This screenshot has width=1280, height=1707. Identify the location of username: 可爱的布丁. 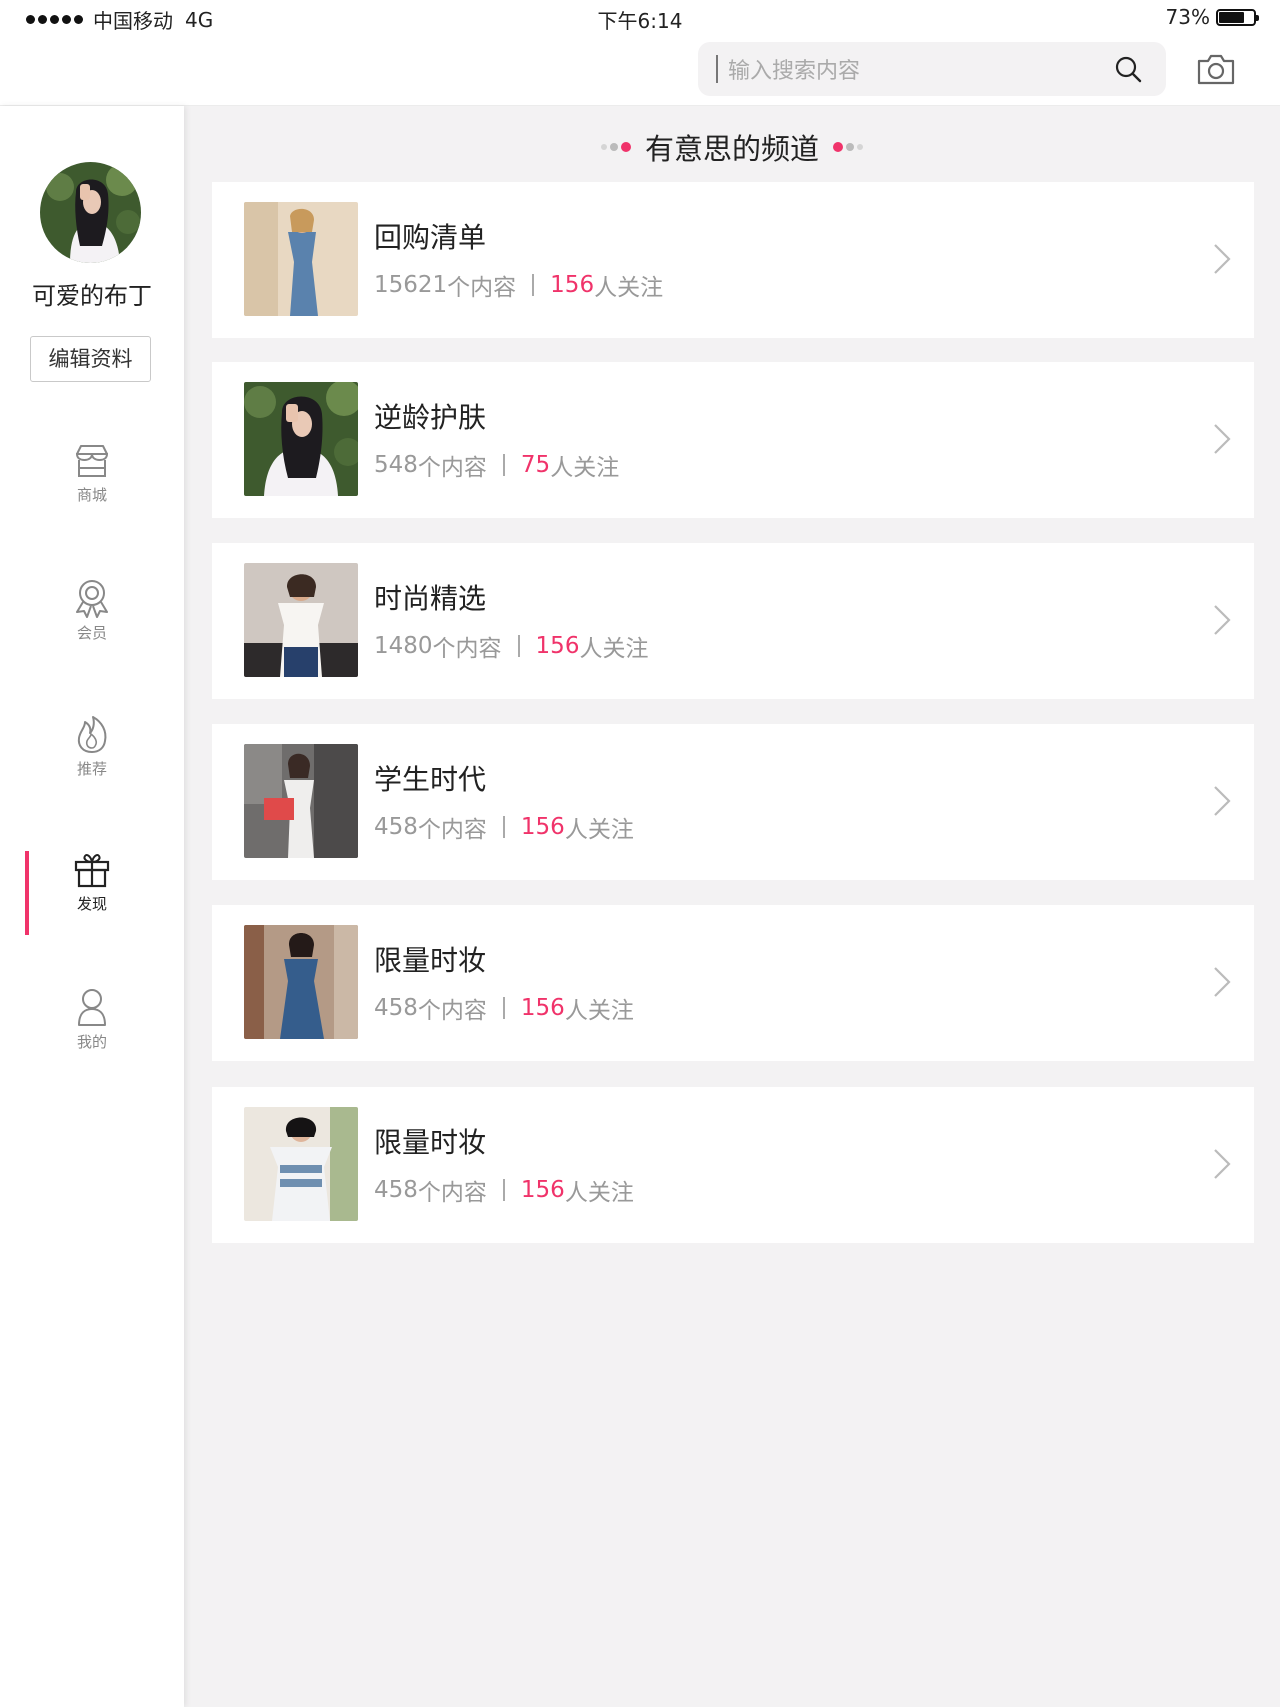
(92, 296).